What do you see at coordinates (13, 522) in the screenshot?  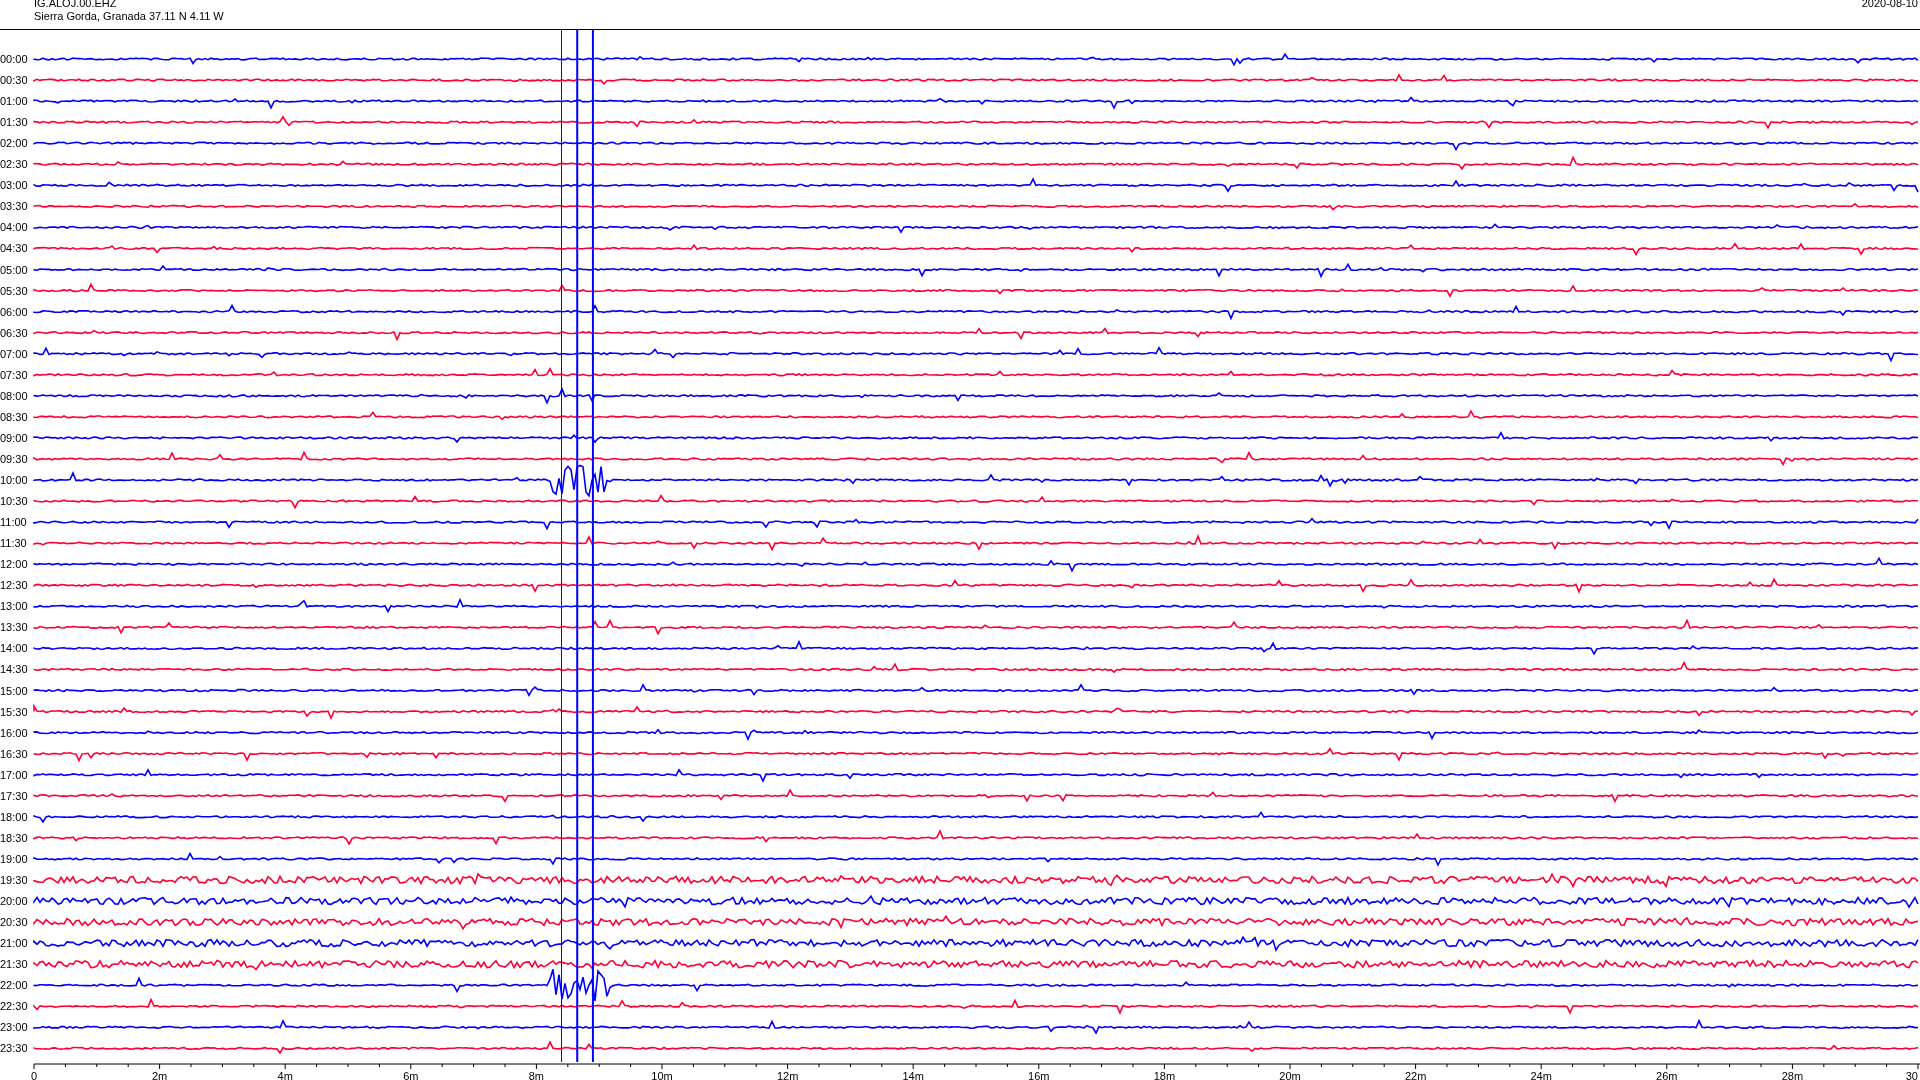 I see `time-label: 11:00` at bounding box center [13, 522].